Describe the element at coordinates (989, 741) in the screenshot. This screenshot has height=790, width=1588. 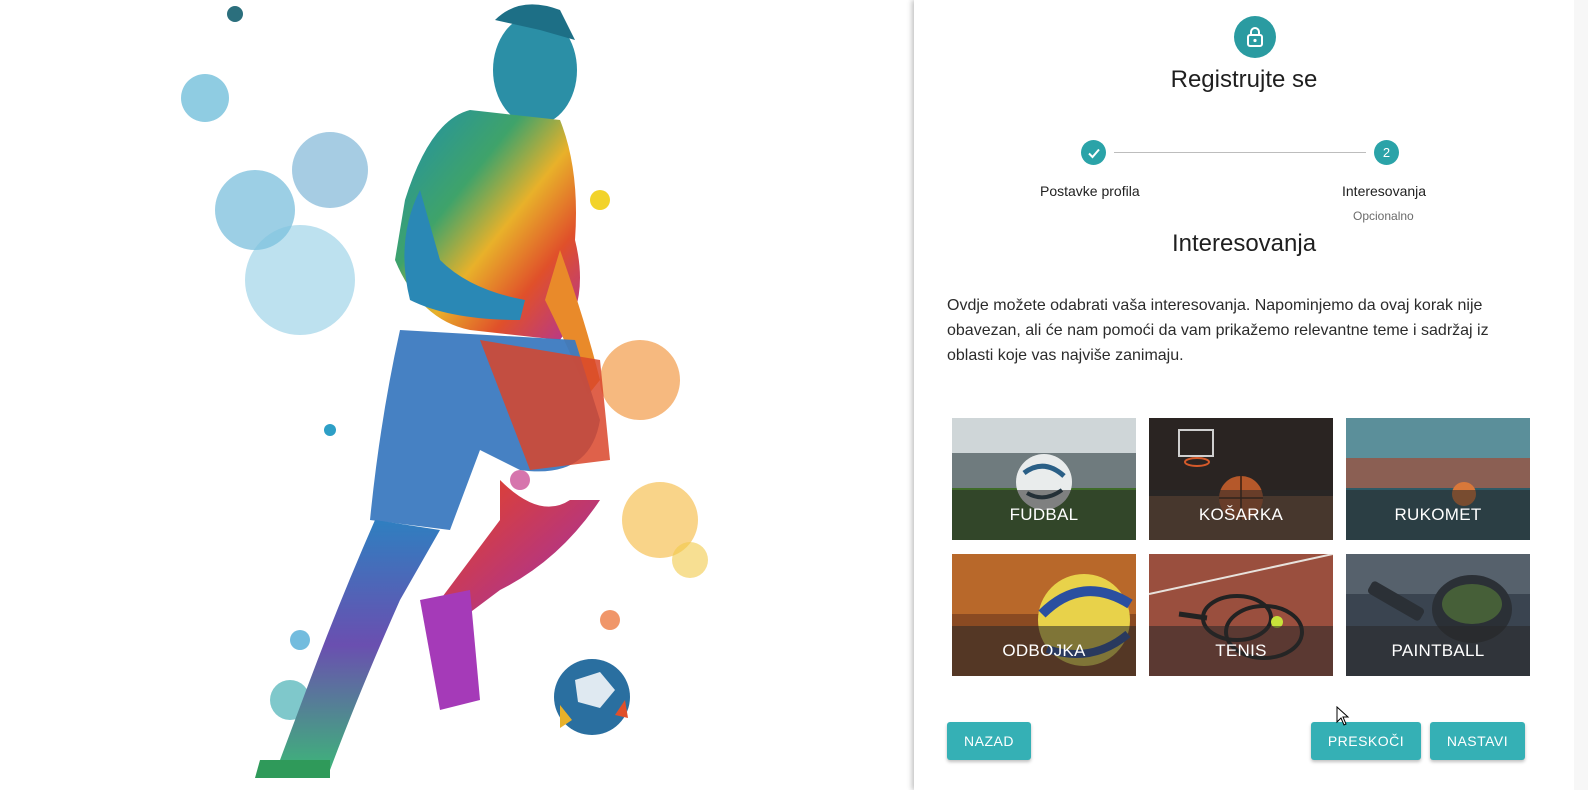
I see `back-button: NAZAD` at that location.